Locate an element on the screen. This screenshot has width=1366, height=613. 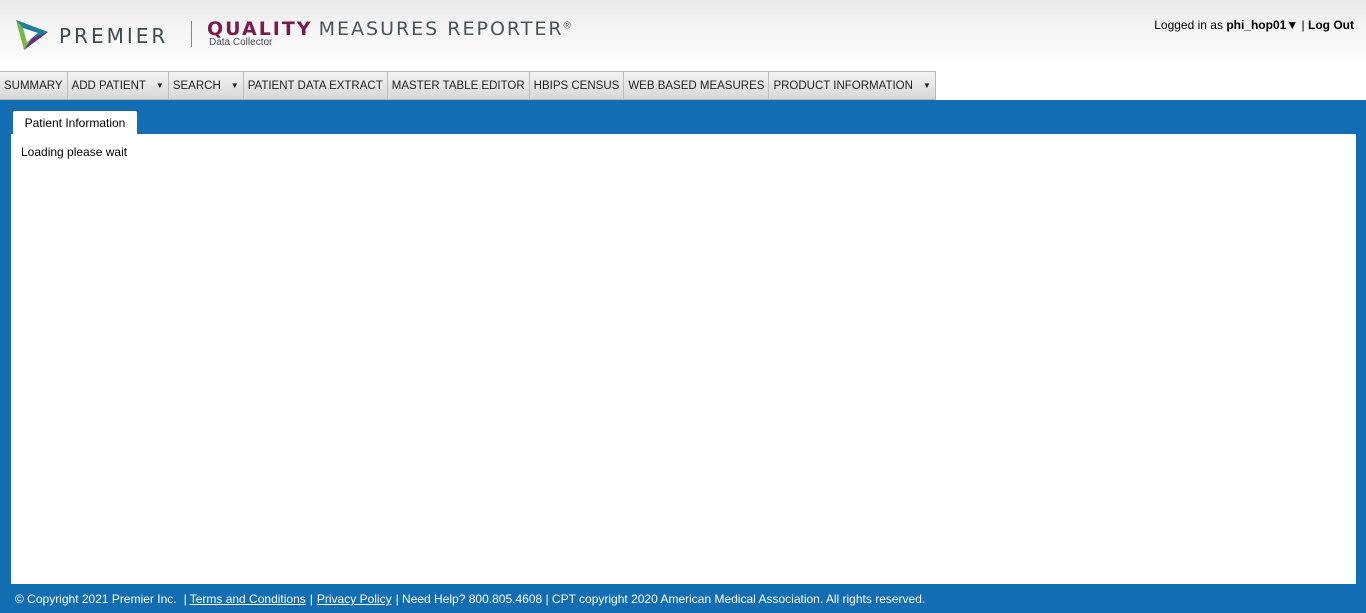
copyright-text: © Copyright 2021 Premier Inc. is located at coordinates (96, 599).